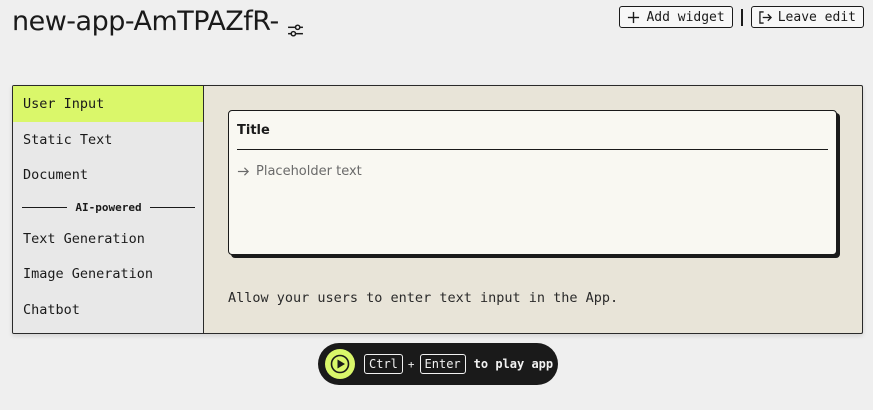 Image resolution: width=873 pixels, height=410 pixels. What do you see at coordinates (513, 364) in the screenshot?
I see `play-label: to play app` at bounding box center [513, 364].